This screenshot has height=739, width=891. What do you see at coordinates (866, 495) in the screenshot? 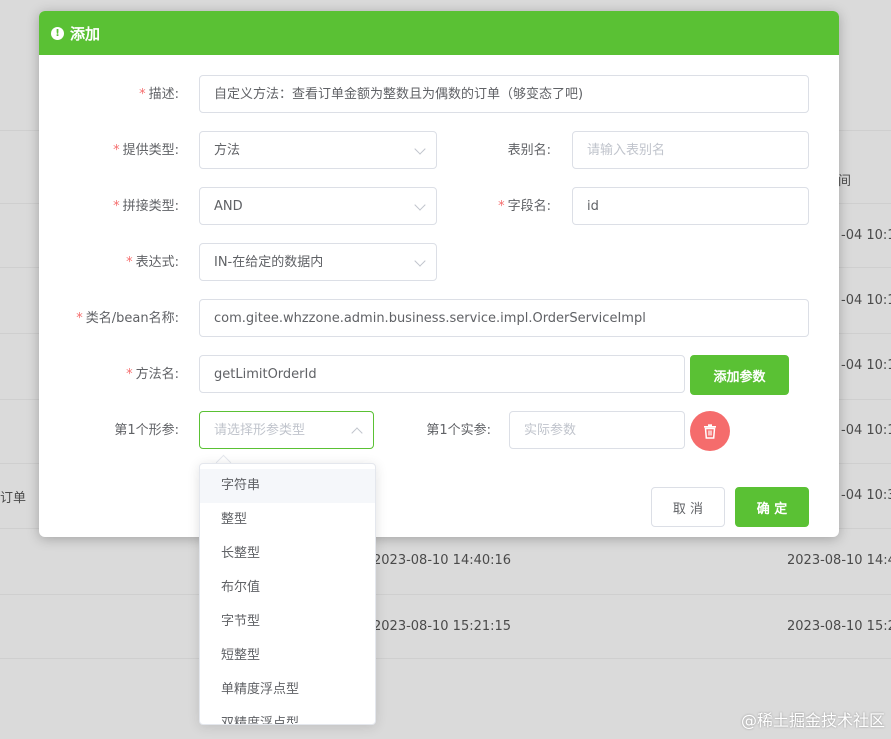
I see `table-cell: -04 10:3` at bounding box center [866, 495].